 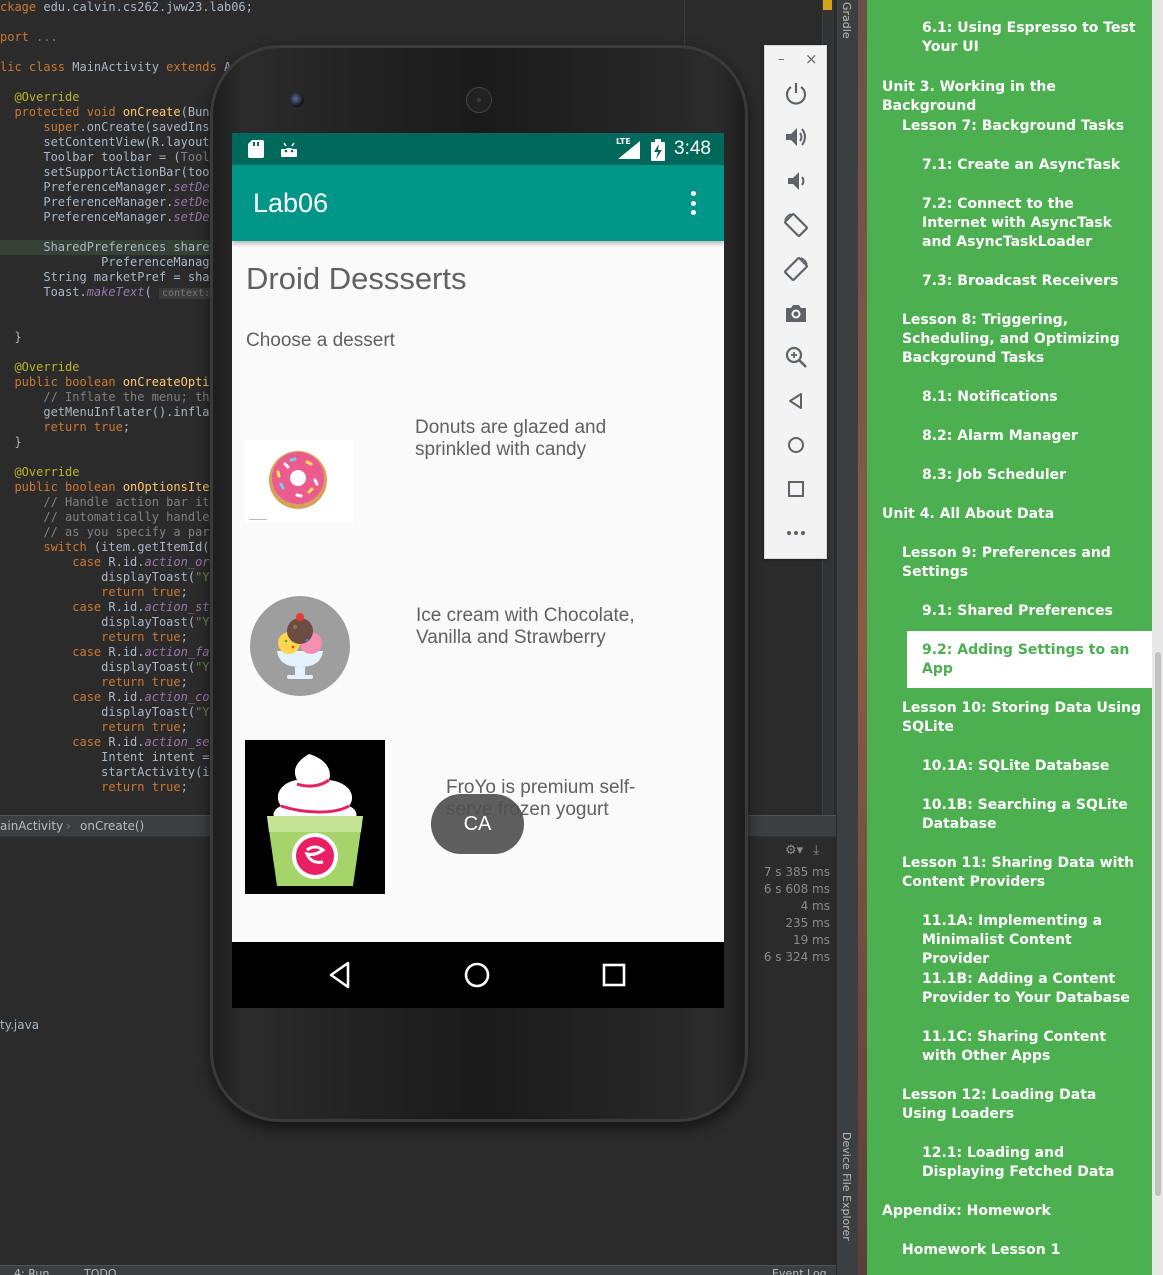 What do you see at coordinates (315, 817) in the screenshot?
I see `froyo-image` at bounding box center [315, 817].